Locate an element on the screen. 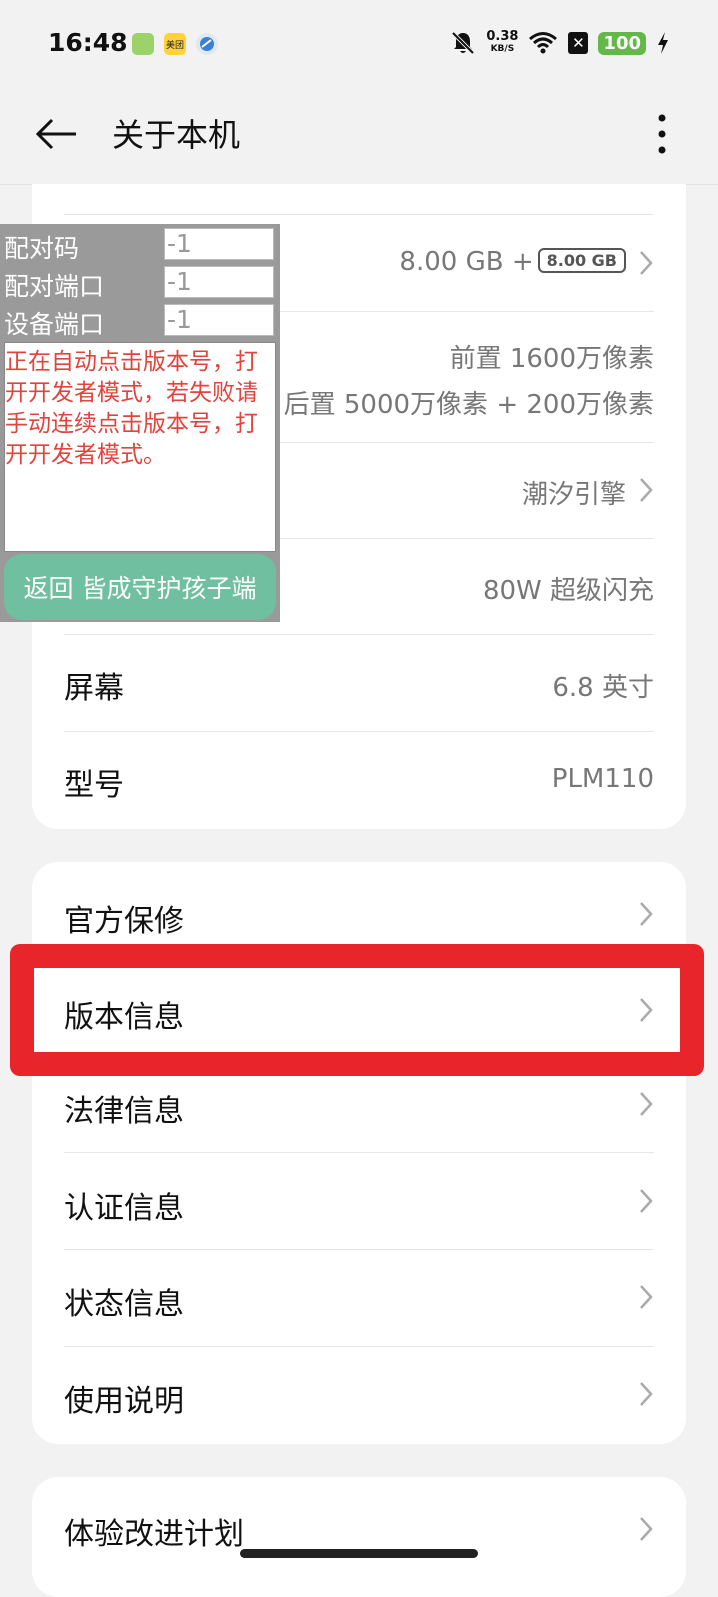 The width and height of the screenshot is (718, 1597). experience-card: 体验改进计划 is located at coordinates (359, 1537).